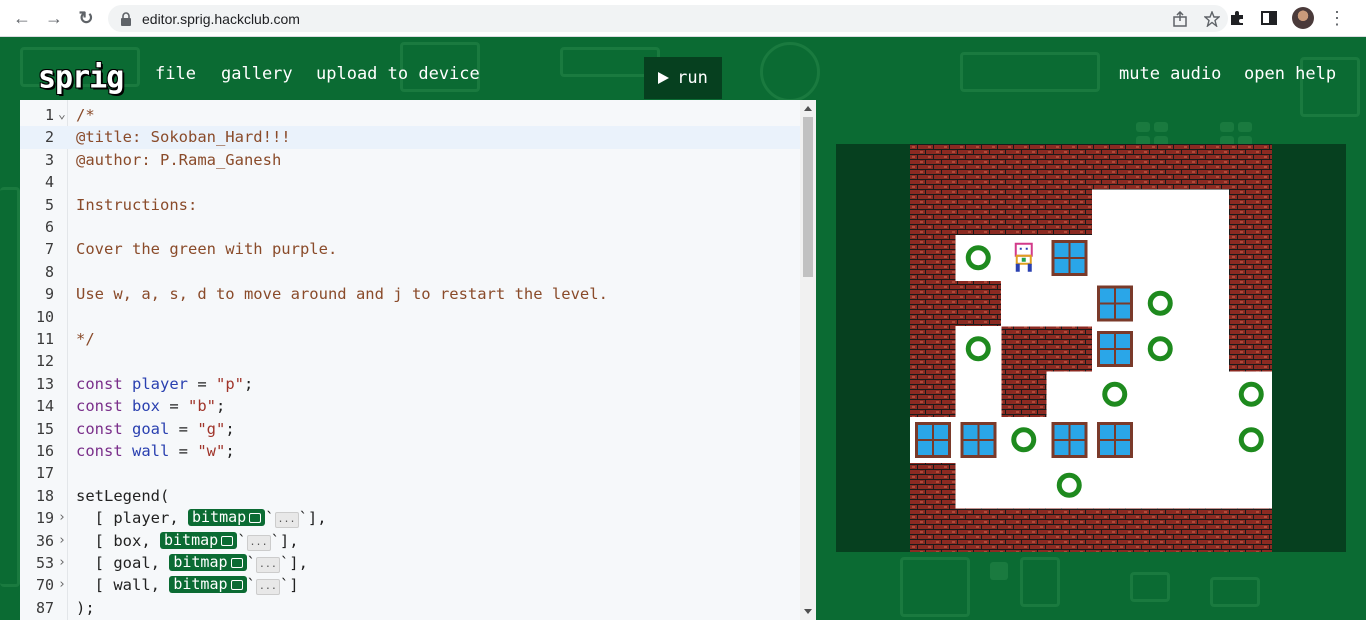 This screenshot has width=1366, height=620. I want to click on scroll-down-icon, so click(808, 611).